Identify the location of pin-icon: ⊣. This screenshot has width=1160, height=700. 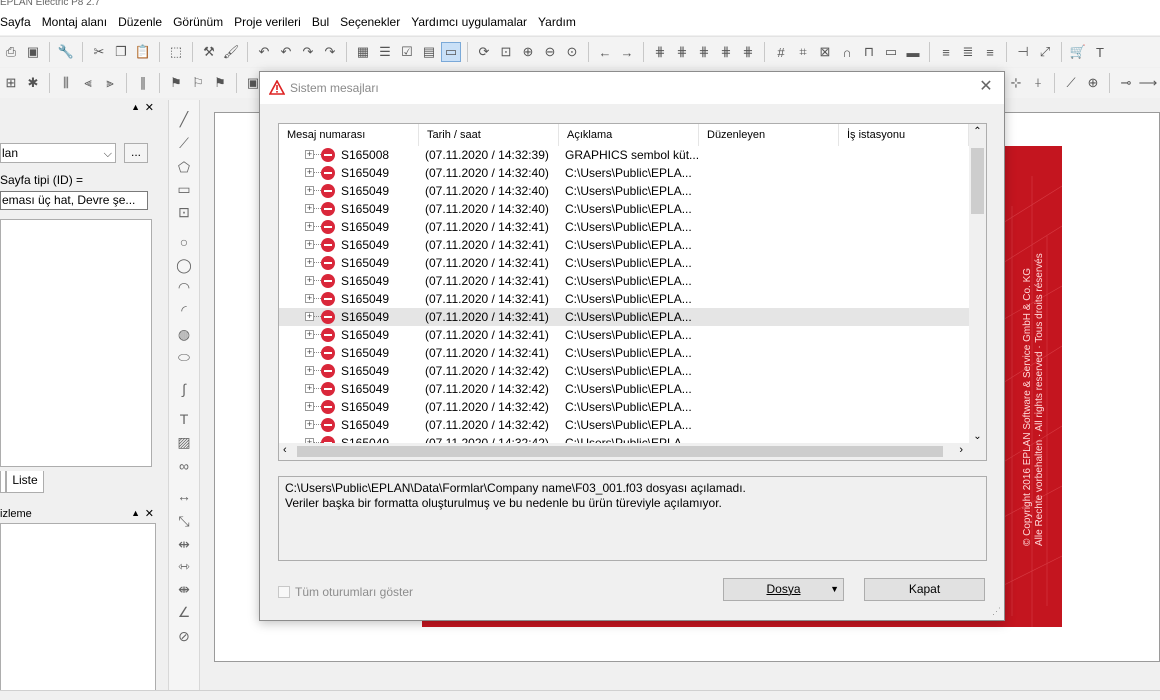
(1023, 52).